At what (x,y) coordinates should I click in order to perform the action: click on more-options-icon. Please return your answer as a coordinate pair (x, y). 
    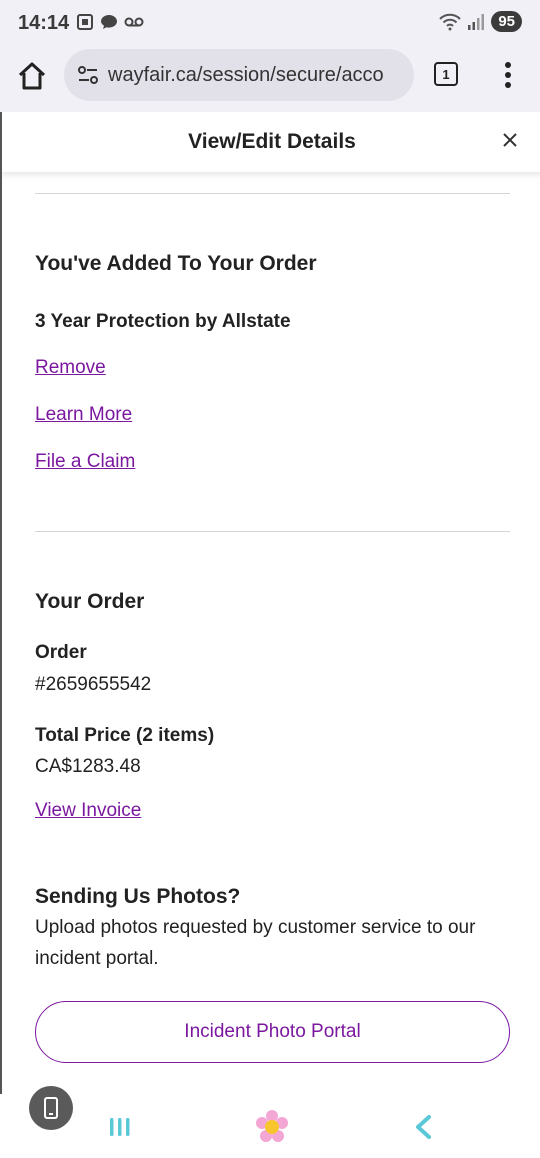
    Looking at the image, I should click on (508, 75).